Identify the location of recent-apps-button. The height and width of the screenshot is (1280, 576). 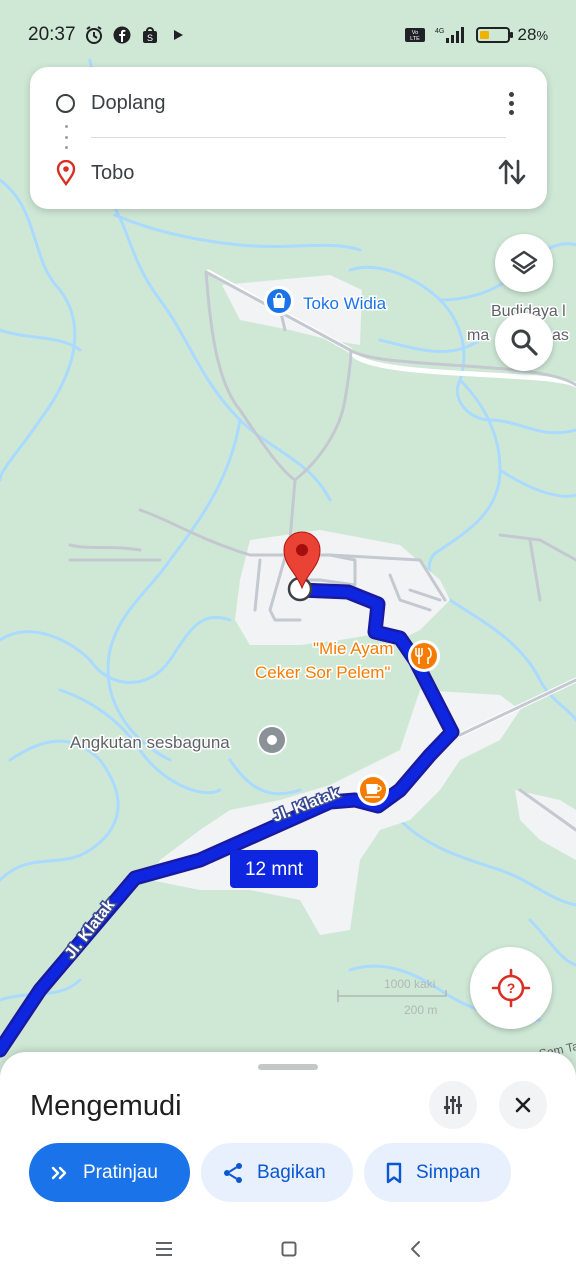
(164, 1249).